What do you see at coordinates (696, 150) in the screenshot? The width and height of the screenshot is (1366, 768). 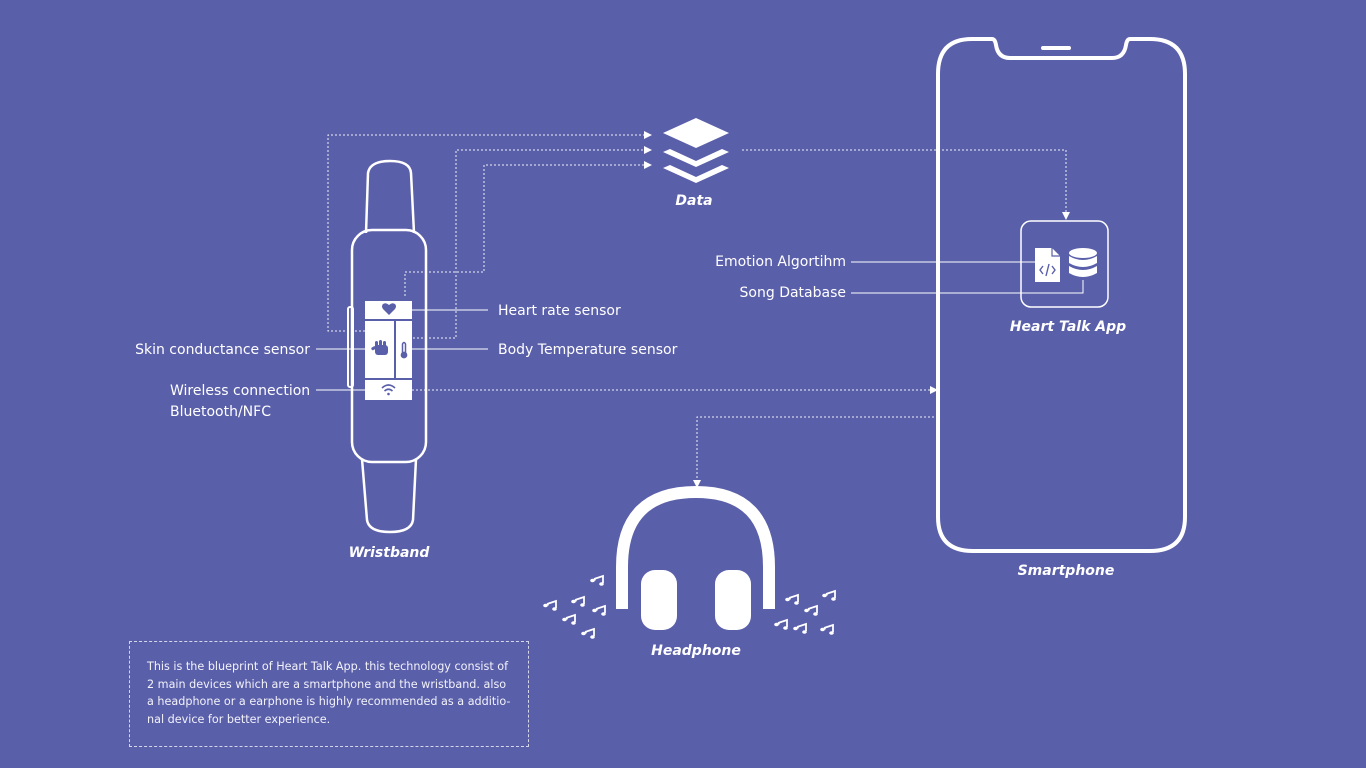 I see `stacked-layers-icon` at bounding box center [696, 150].